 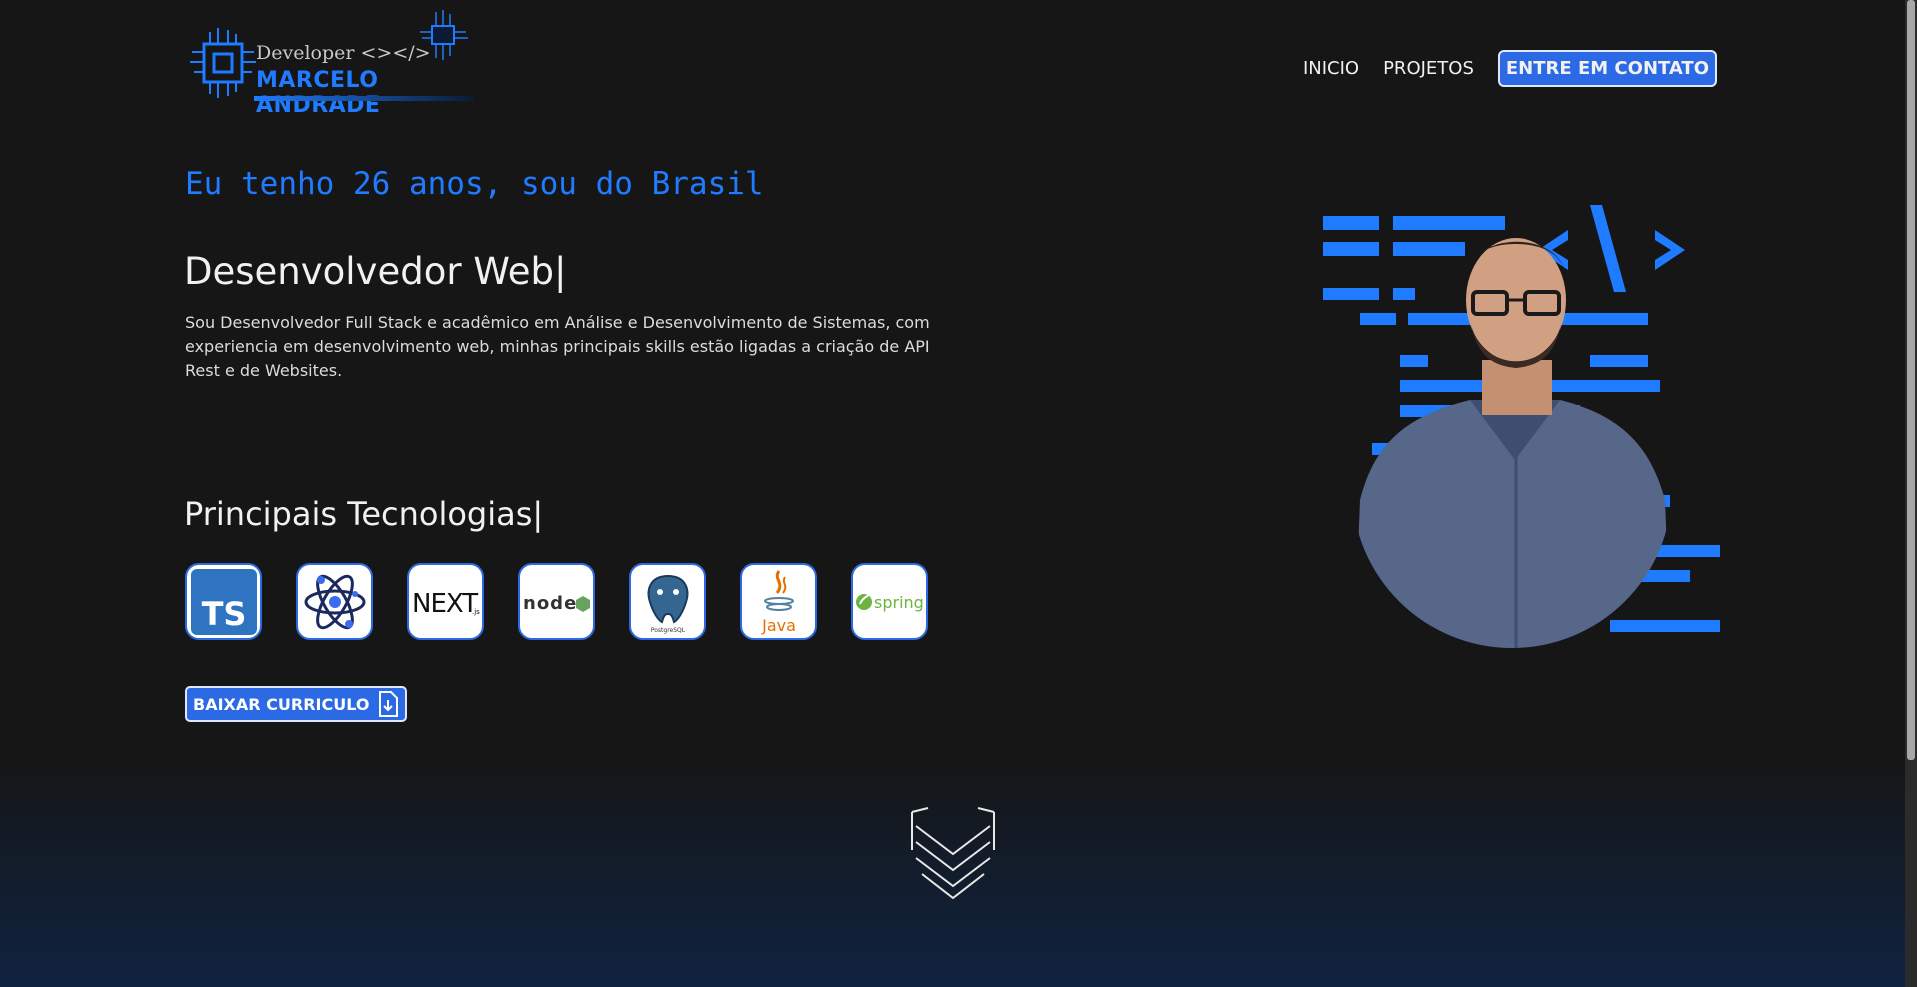 What do you see at coordinates (223, 614) in the screenshot?
I see `svg-text: TS` at bounding box center [223, 614].